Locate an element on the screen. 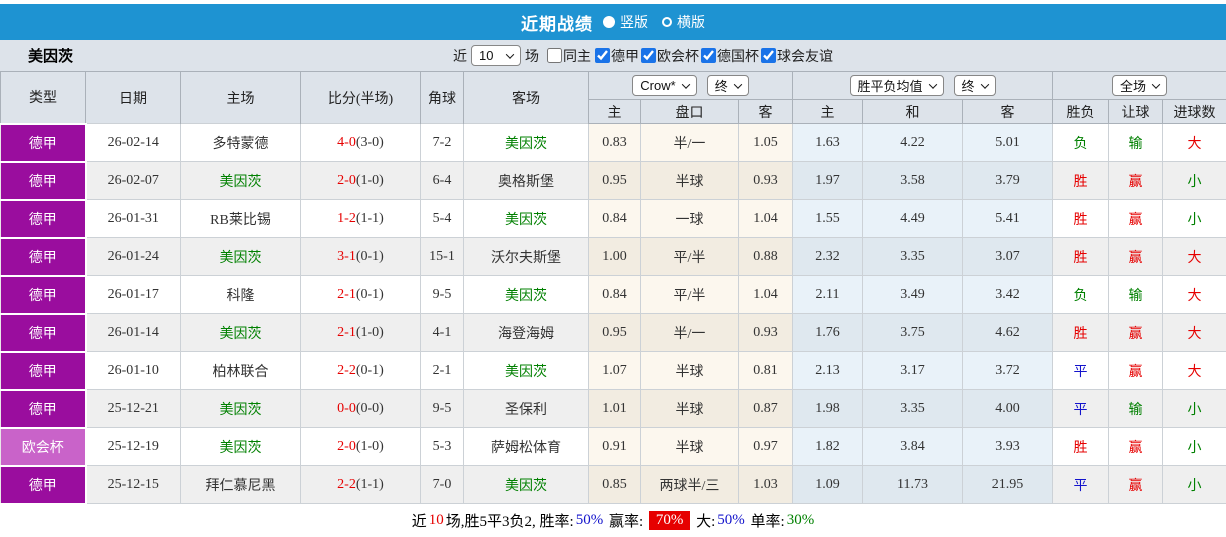 This screenshot has height=537, width=1226. home-team-name: RB莱比锡 is located at coordinates (240, 220).